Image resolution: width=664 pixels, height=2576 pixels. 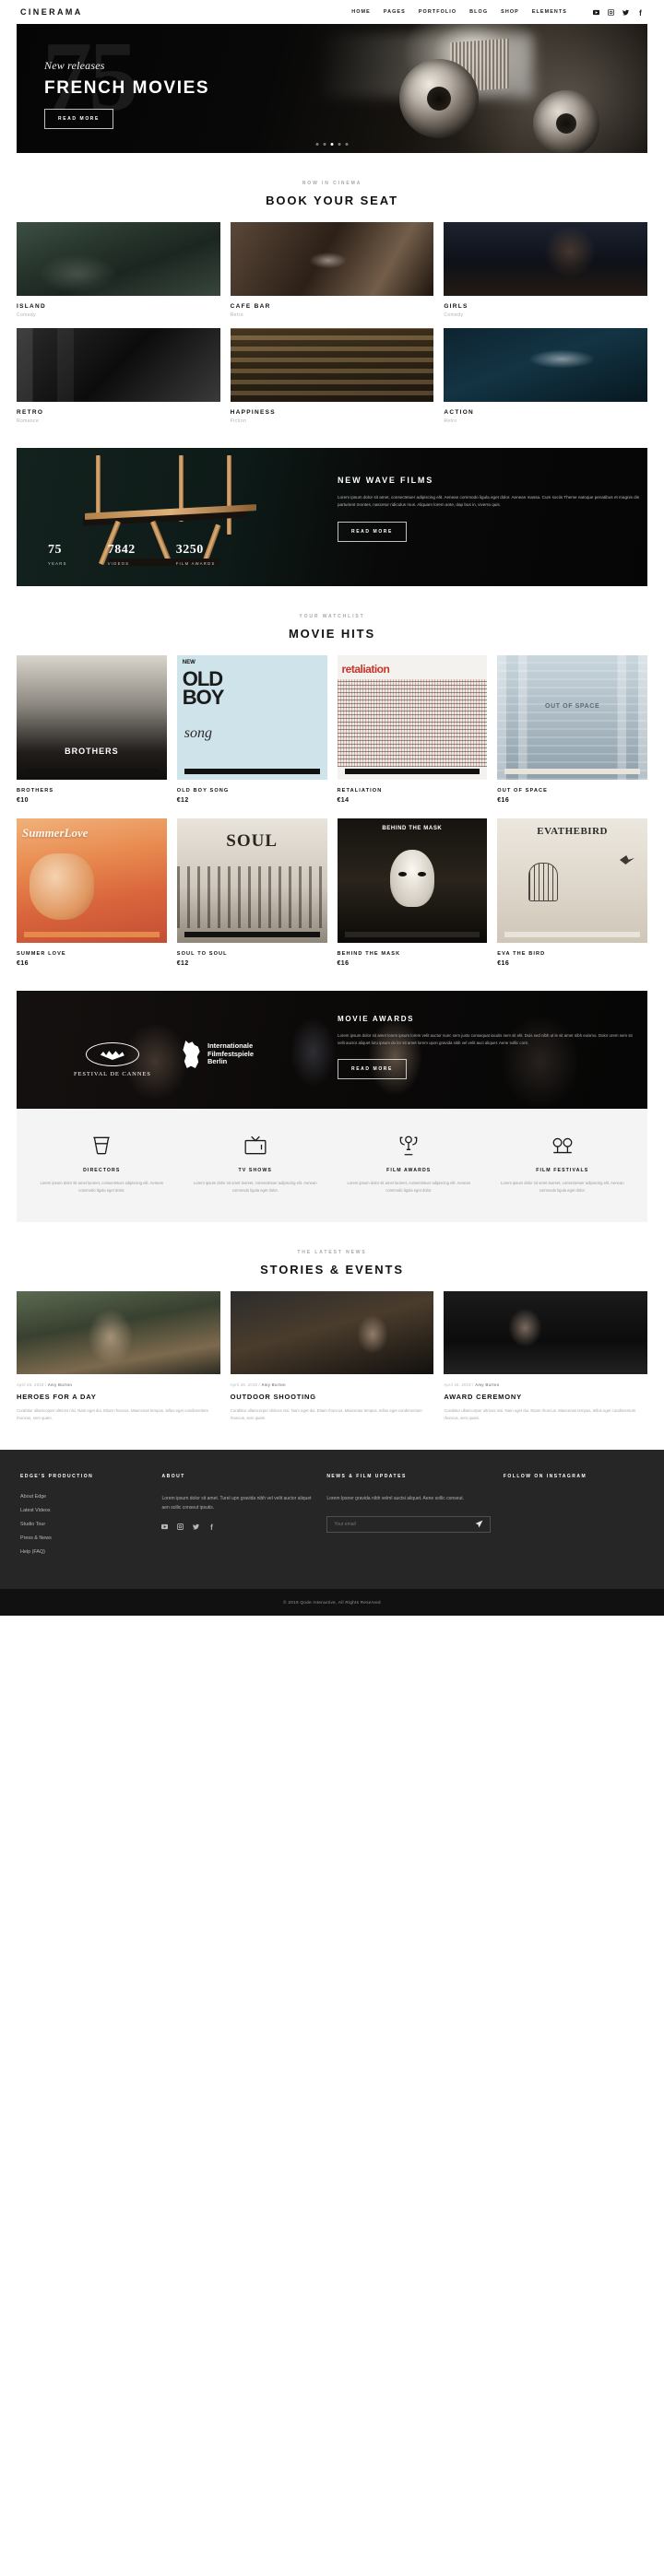 I want to click on poster-card-brothers: BROTHERS BROTHERS €10, so click(x=92, y=729).